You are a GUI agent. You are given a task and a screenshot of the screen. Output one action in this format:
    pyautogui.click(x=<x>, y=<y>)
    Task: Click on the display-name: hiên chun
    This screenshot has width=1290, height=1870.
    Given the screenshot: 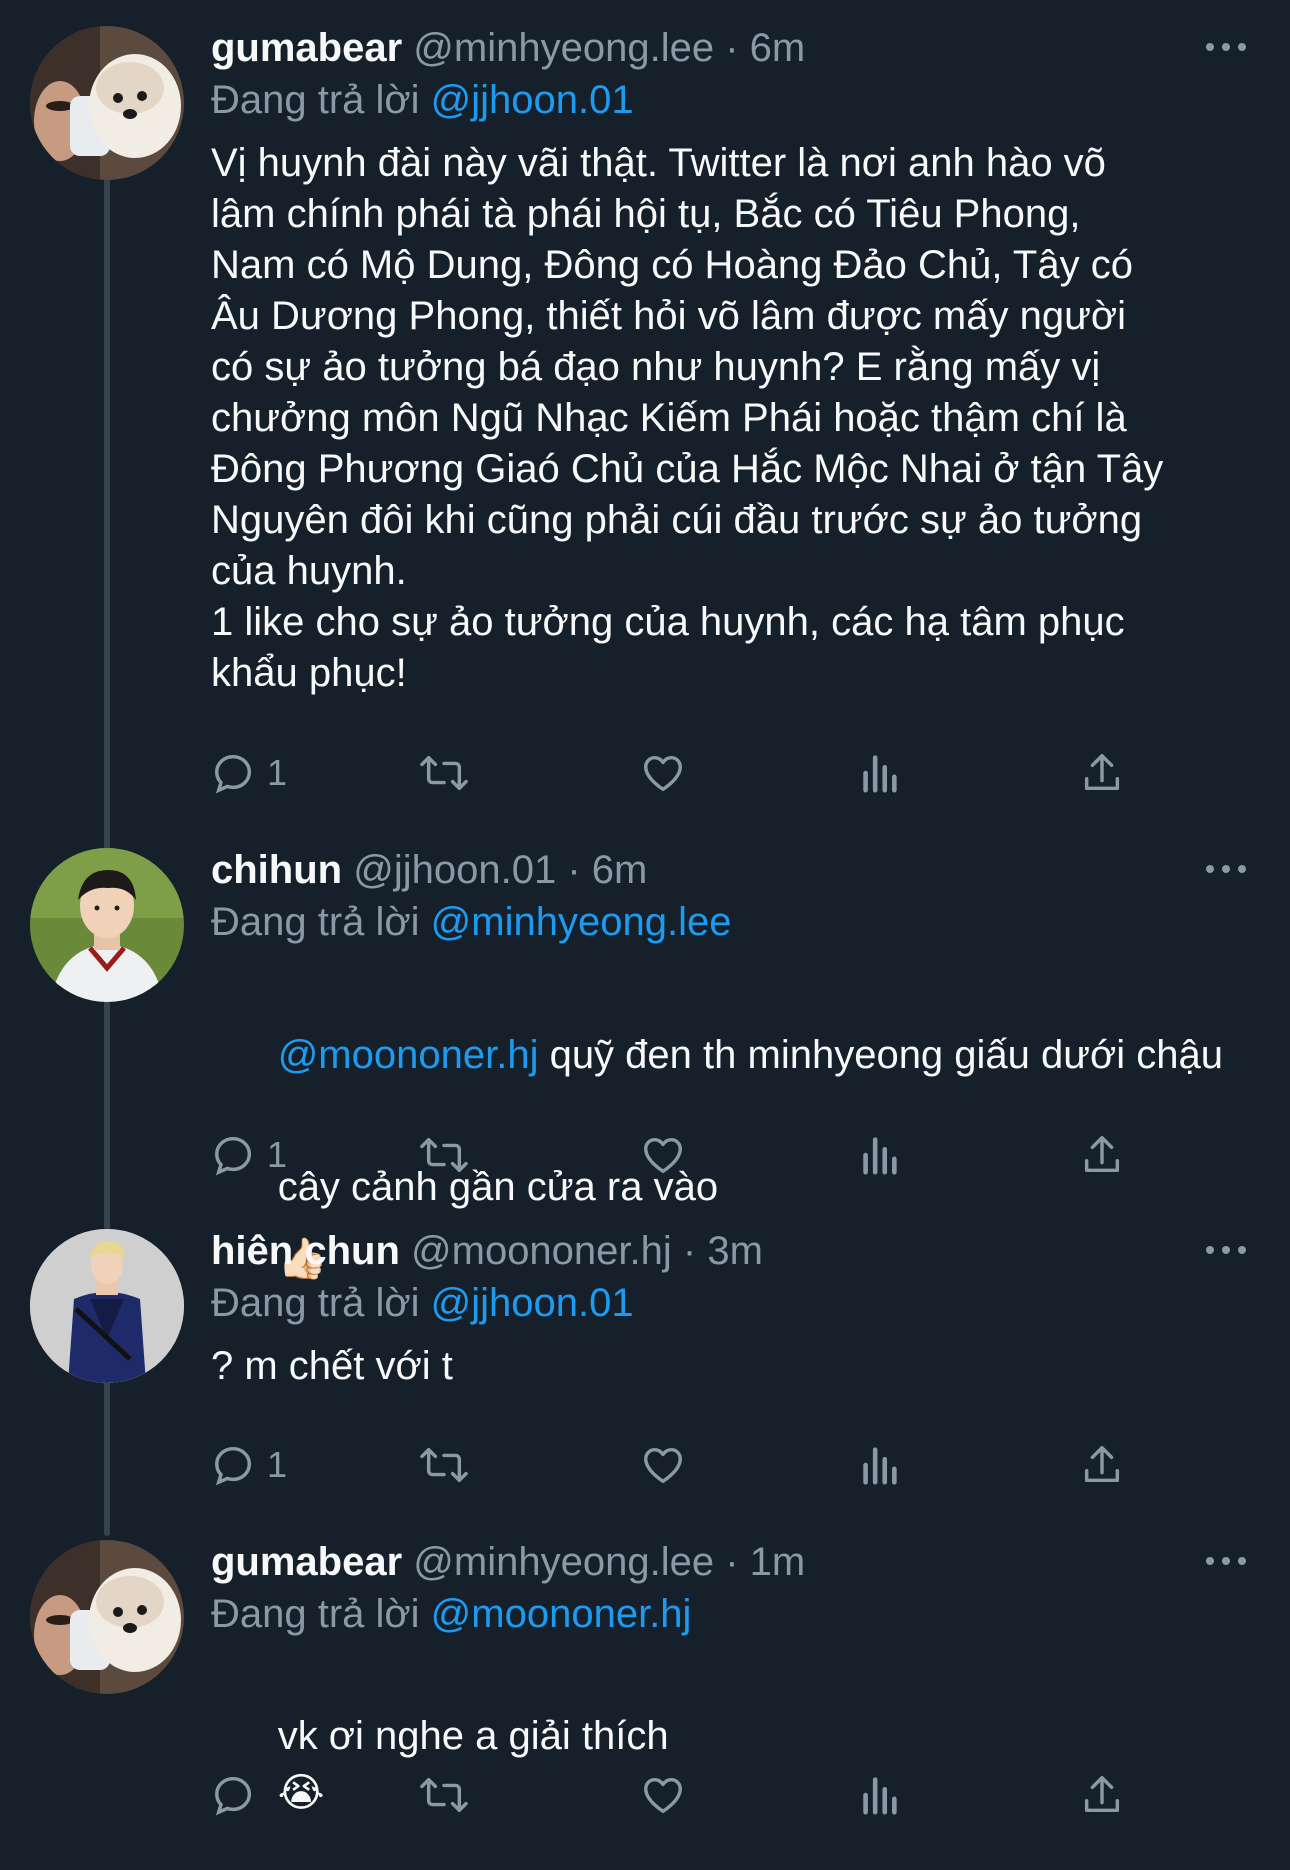 What is the action you would take?
    pyautogui.click(x=305, y=1251)
    